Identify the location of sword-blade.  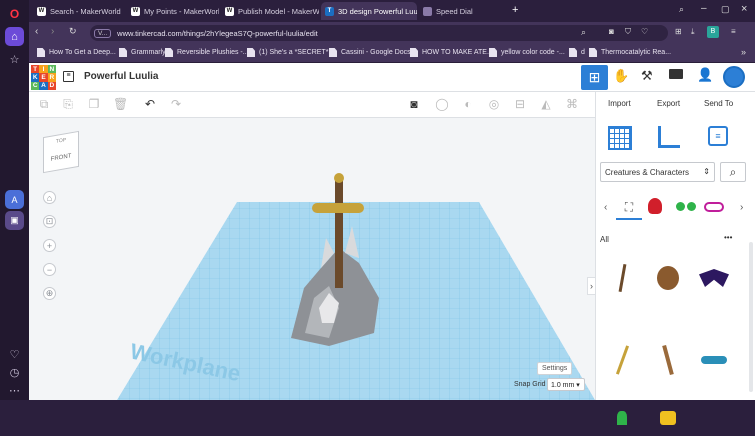
(339, 233).